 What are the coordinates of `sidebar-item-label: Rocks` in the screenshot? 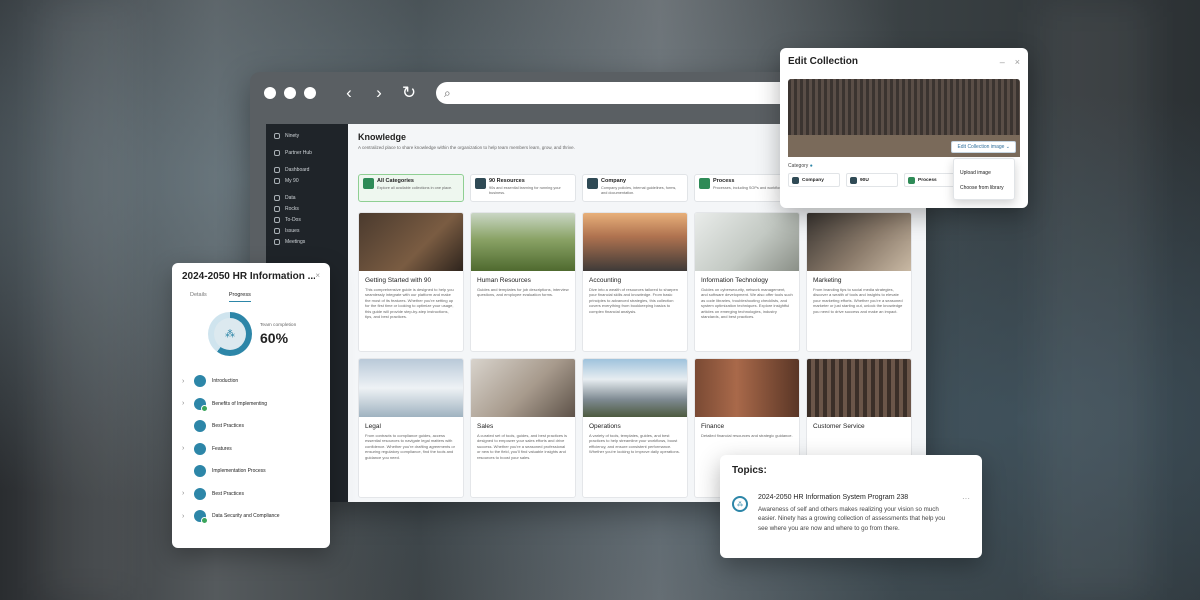 It's located at (292, 208).